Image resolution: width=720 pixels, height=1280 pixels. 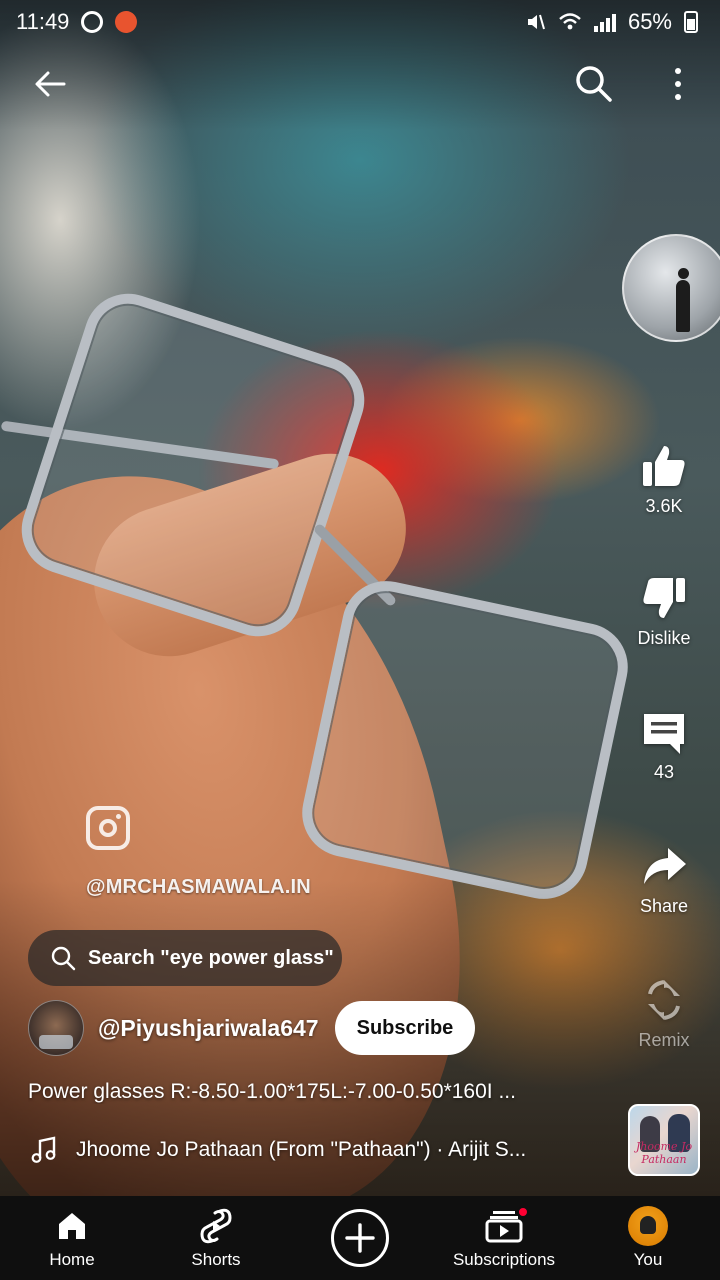 What do you see at coordinates (72, 1259) in the screenshot?
I see `nav-home-label: Home` at bounding box center [72, 1259].